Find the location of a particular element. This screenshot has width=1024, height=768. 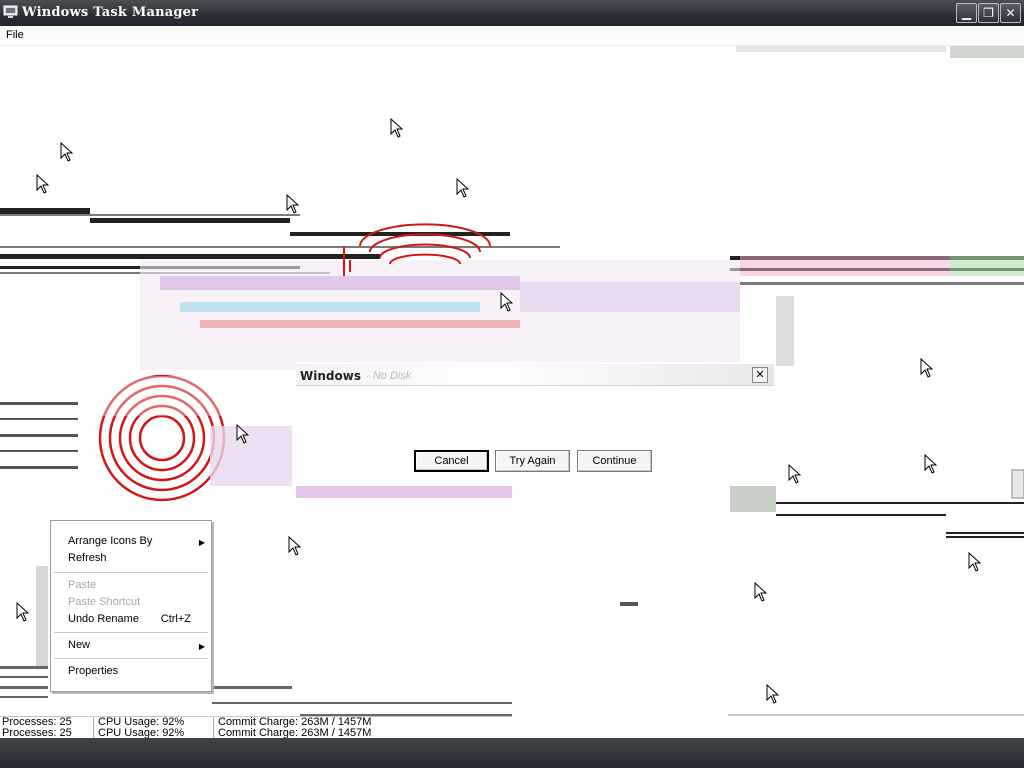

close-button: ✕ is located at coordinates (1010, 13).